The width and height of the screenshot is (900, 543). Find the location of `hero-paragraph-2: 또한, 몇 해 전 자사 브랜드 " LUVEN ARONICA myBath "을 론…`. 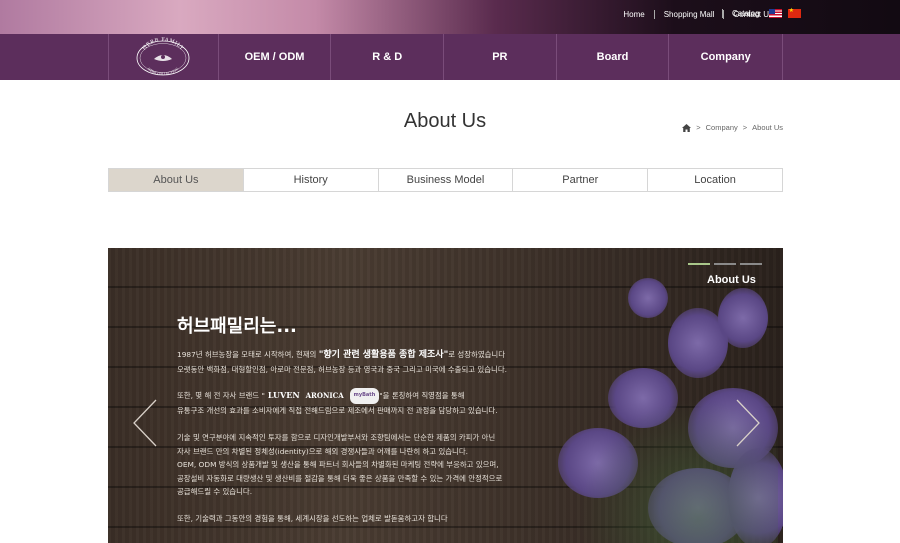

hero-paragraph-2: 또한, 몇 해 전 자사 브랜드 " LUVEN ARONICA myBath "을 론… is located at coordinates (377, 402).